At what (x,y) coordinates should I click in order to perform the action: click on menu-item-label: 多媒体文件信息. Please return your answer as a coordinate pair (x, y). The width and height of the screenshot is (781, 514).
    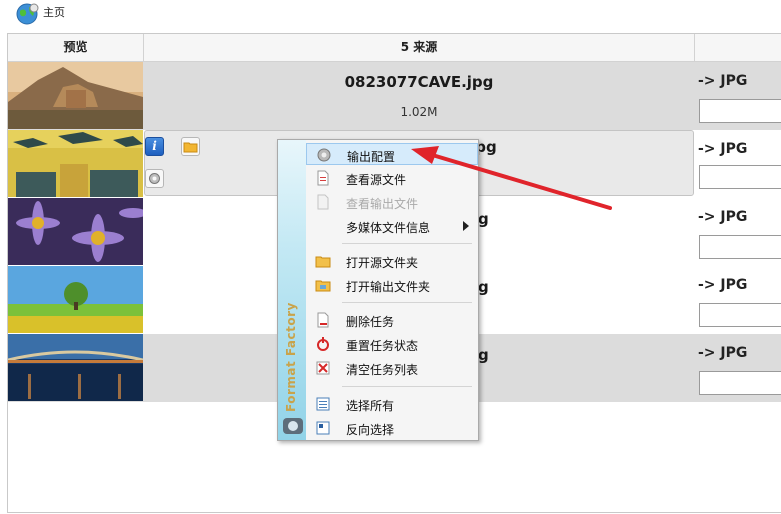
    Looking at the image, I should click on (388, 228).